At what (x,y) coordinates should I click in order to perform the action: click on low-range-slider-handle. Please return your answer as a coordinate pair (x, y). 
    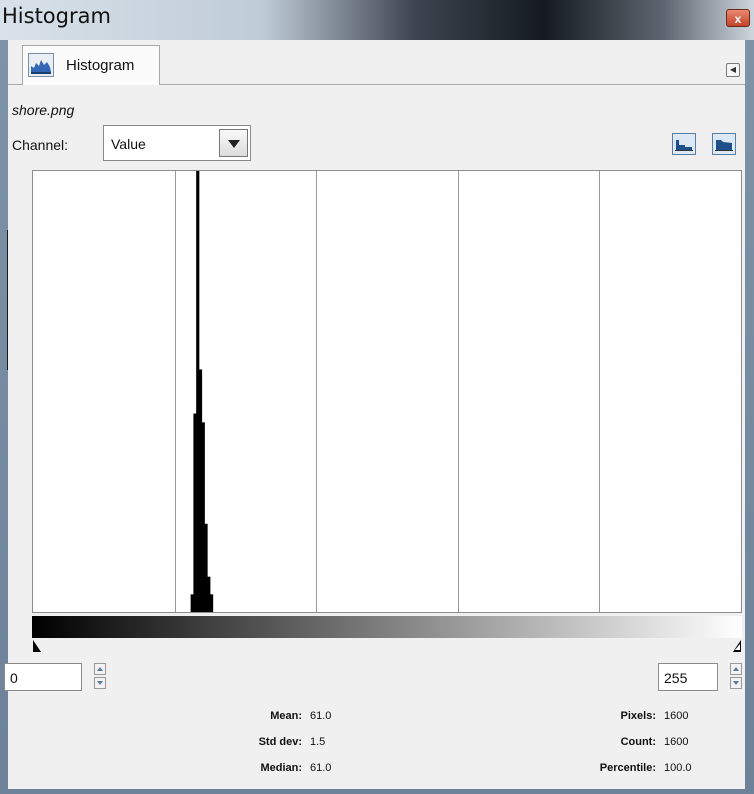
    Looking at the image, I should click on (37, 646).